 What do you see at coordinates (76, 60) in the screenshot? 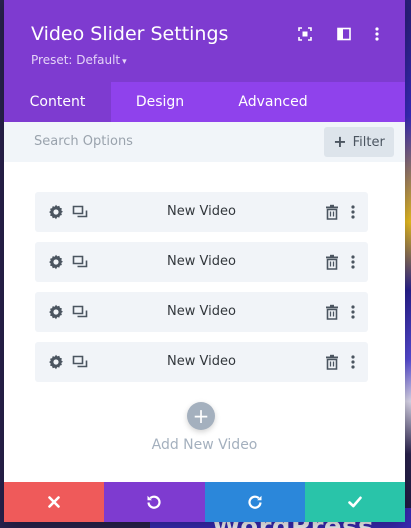
I see `preset-label: Preset: Default` at bounding box center [76, 60].